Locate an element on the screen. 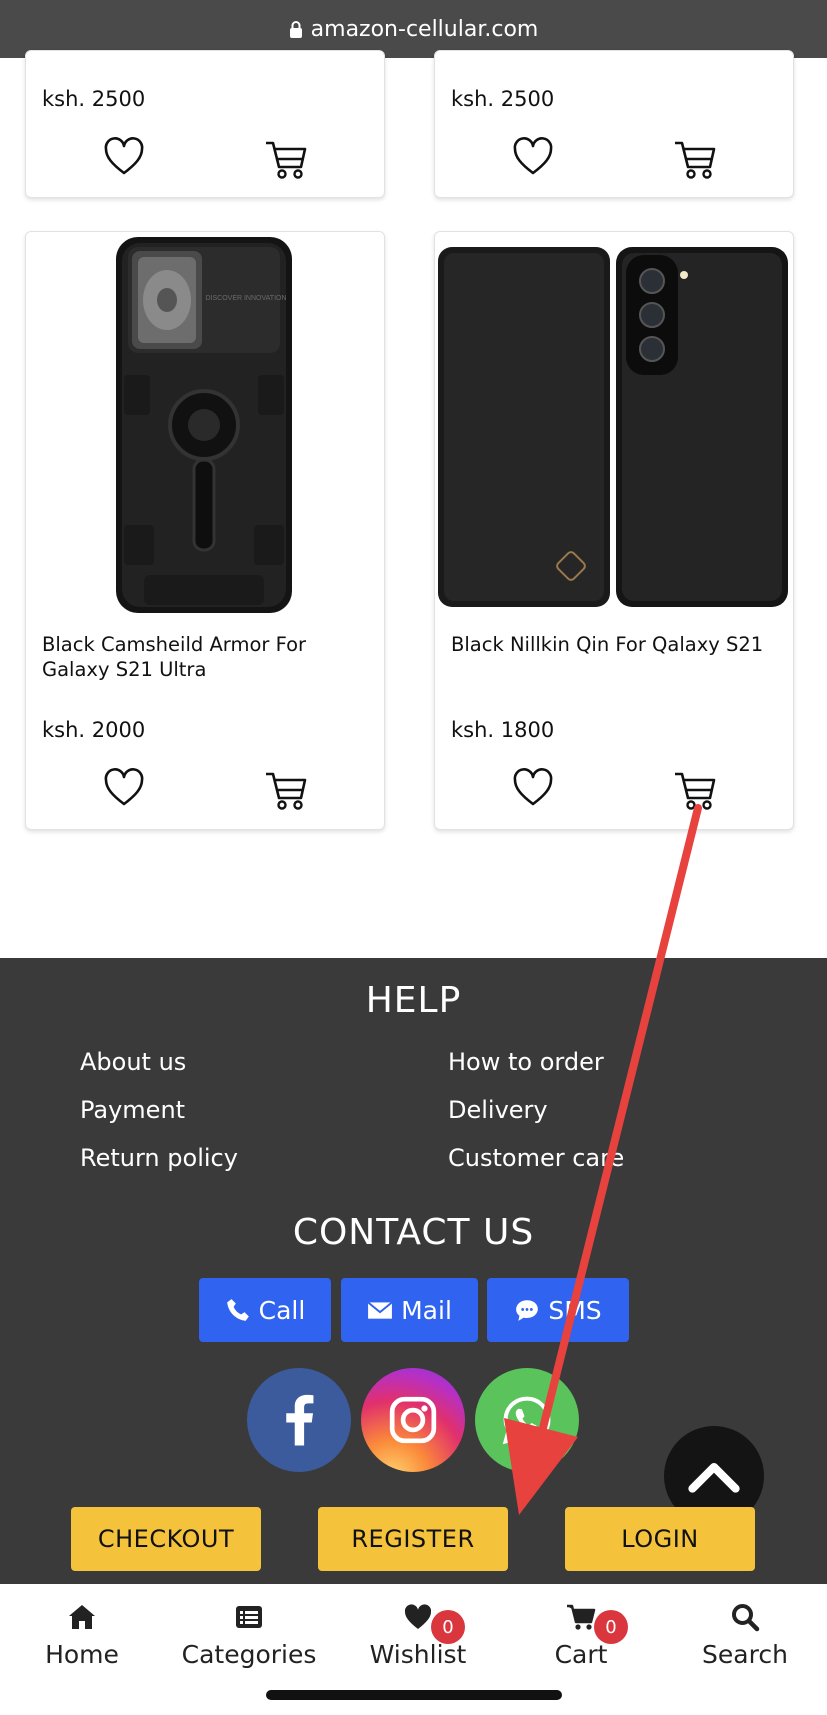 The width and height of the screenshot is (827, 1715). footer-link-how-to-order: How to order is located at coordinates (526, 1062).